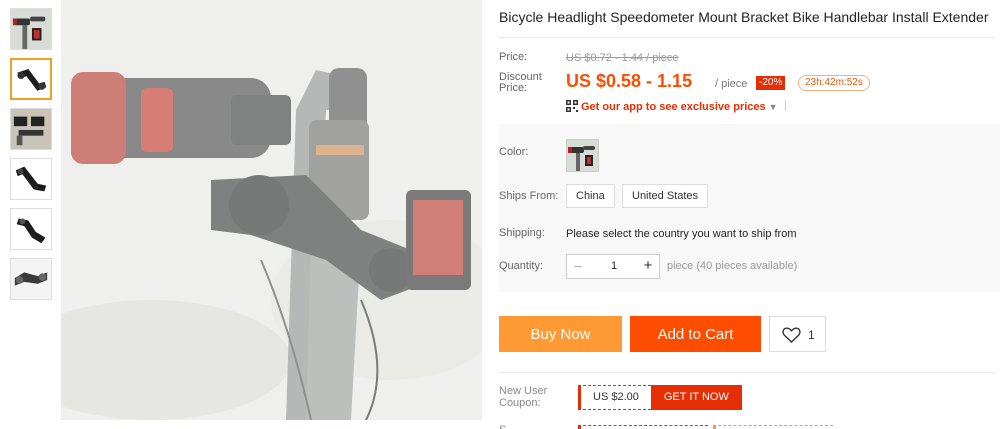 This screenshot has width=1000, height=429. I want to click on quantity-label: Quantity:, so click(521, 266).